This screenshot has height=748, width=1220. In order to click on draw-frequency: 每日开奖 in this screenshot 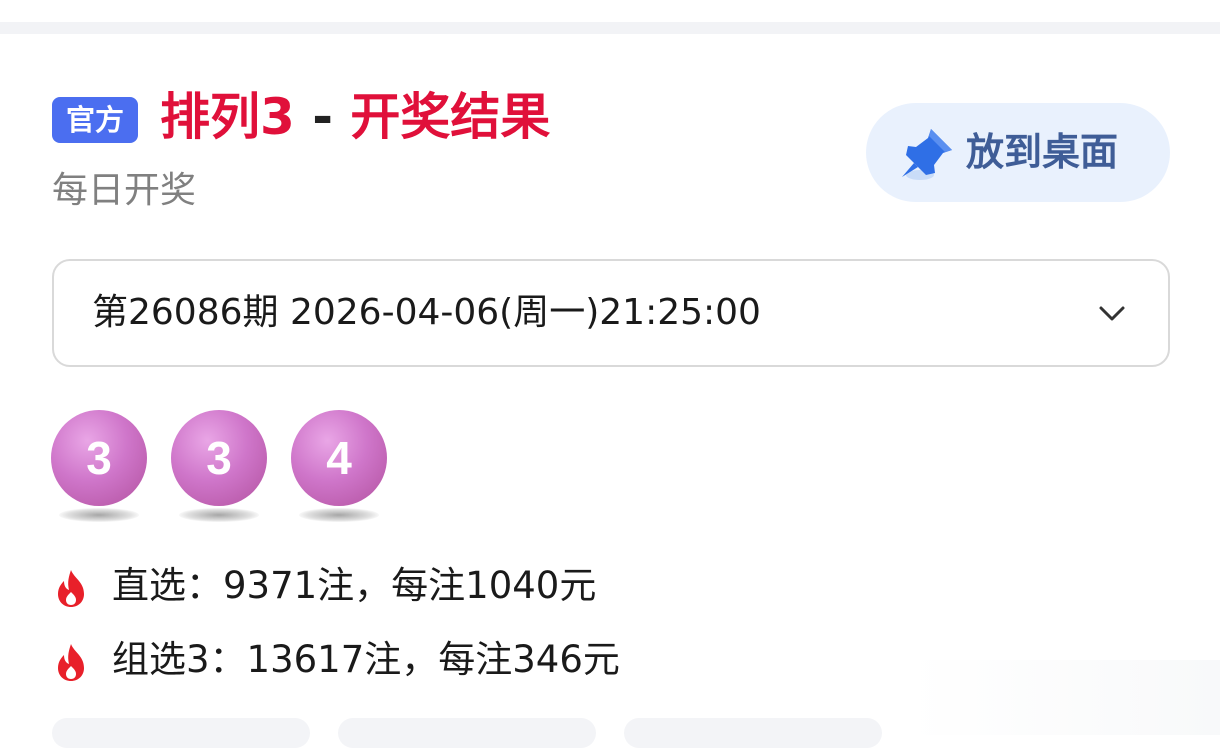, I will do `click(124, 190)`.